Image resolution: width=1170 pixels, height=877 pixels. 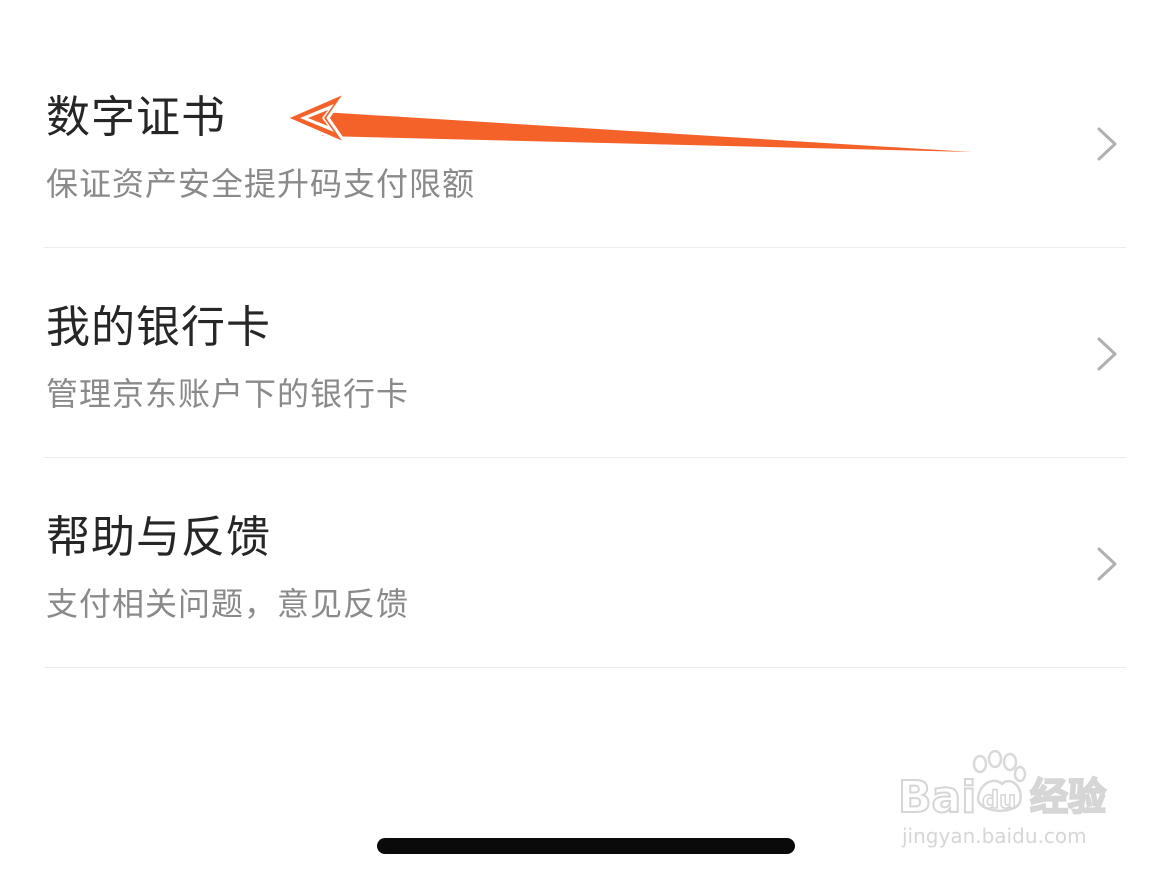 What do you see at coordinates (1068, 797) in the screenshot?
I see `svg-text: 经验` at bounding box center [1068, 797].